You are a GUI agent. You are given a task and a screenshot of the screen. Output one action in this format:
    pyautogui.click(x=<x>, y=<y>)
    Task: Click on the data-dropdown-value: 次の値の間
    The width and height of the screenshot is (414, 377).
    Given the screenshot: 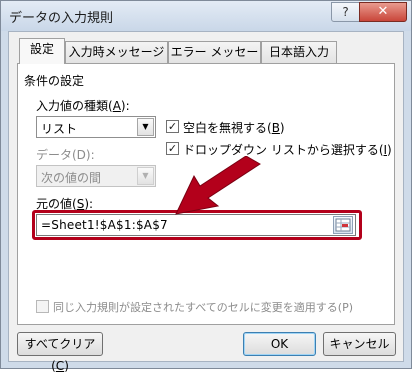 What is the action you would take?
    pyautogui.click(x=71, y=178)
    